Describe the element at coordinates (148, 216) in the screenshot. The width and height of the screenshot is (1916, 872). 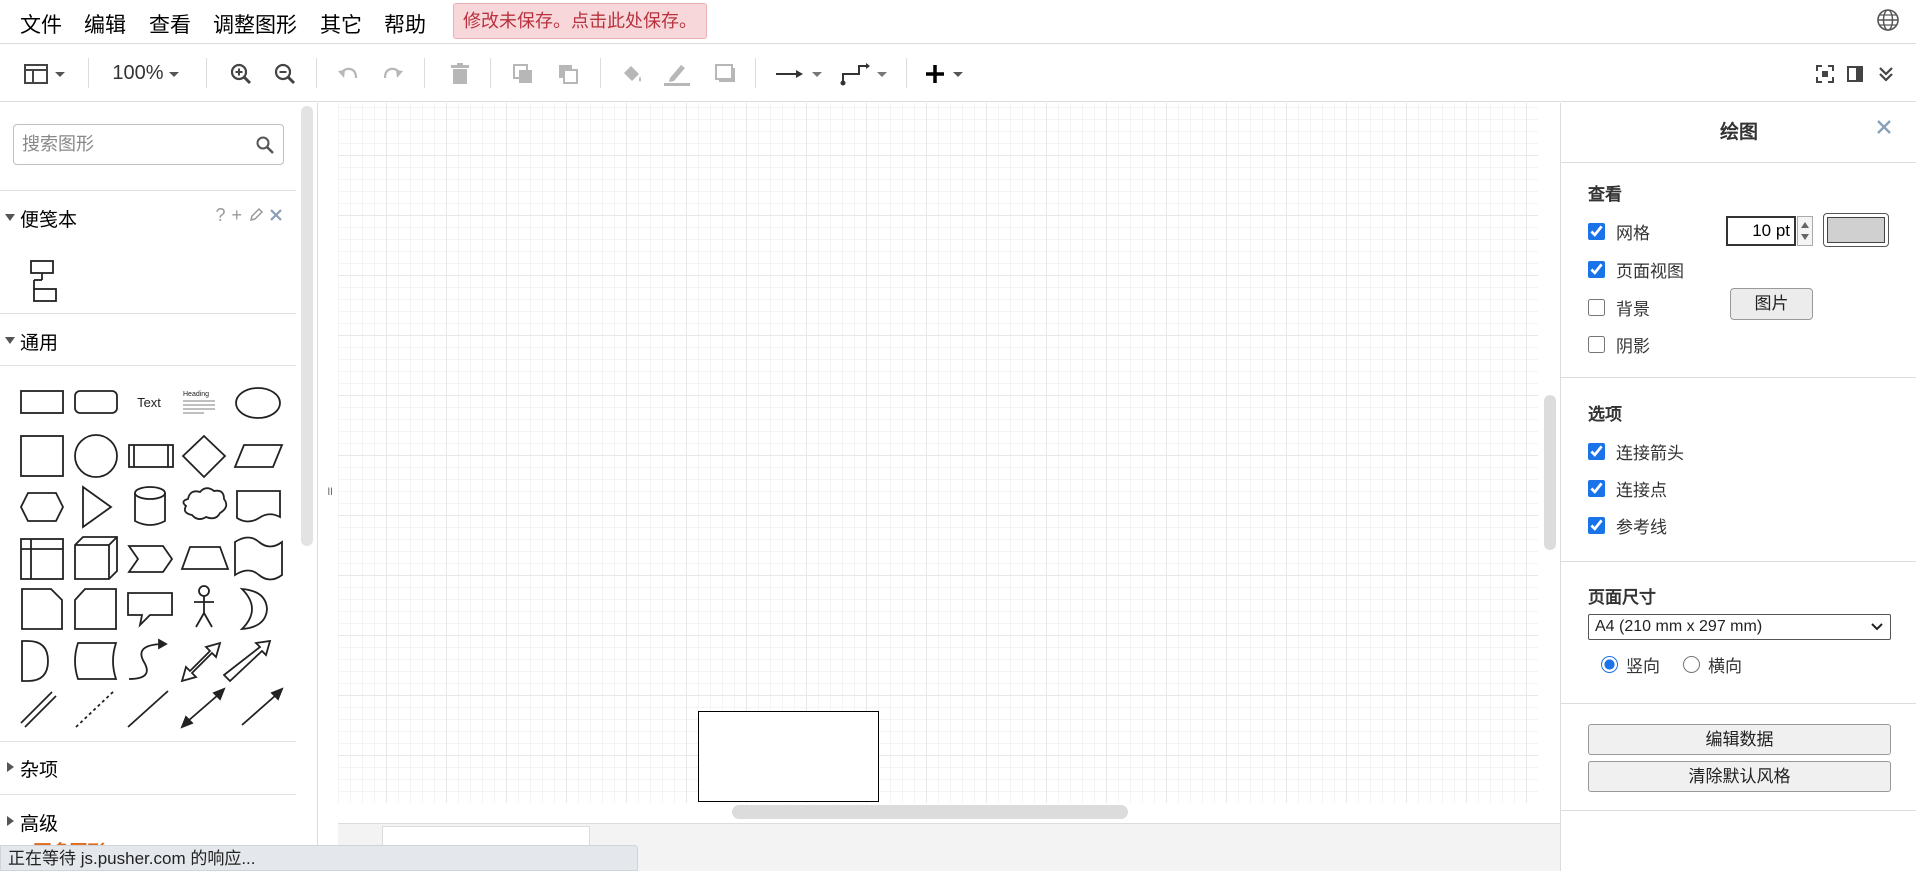
I see `scratchpad-header: 便笺本 ?+` at that location.